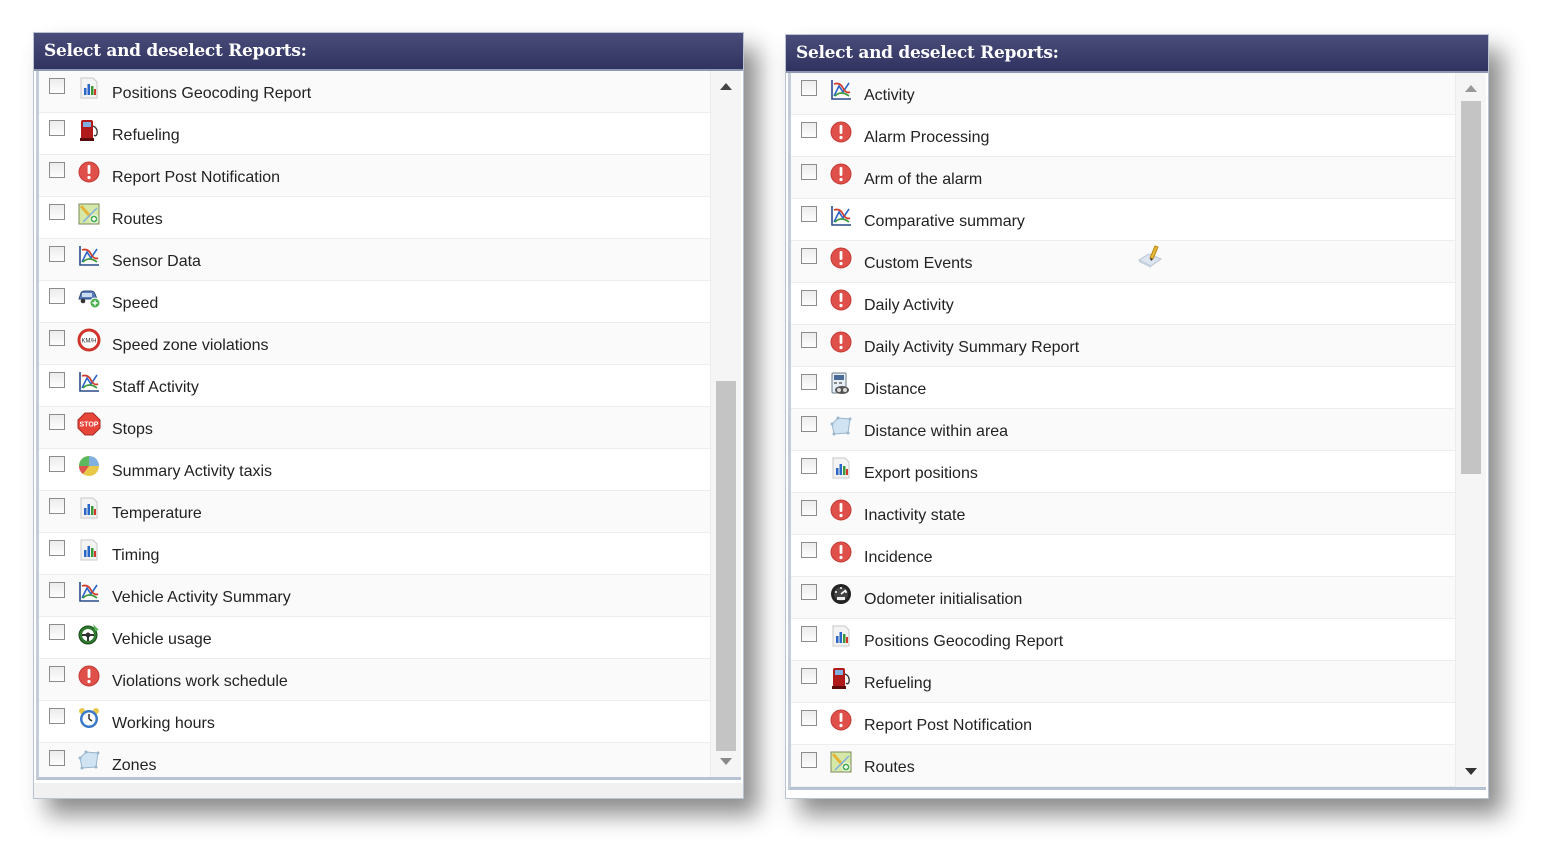 This screenshot has height=864, width=1553. What do you see at coordinates (375, 512) in the screenshot?
I see `report-list-item: Temperature` at bounding box center [375, 512].